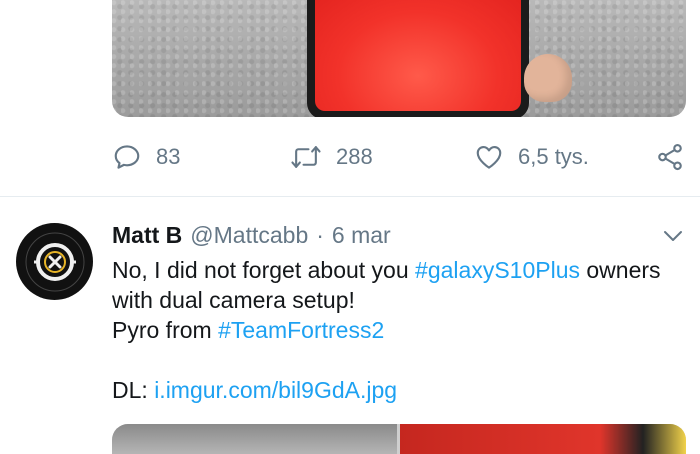  What do you see at coordinates (165, 330) in the screenshot?
I see `text-segment: Pyro from` at bounding box center [165, 330].